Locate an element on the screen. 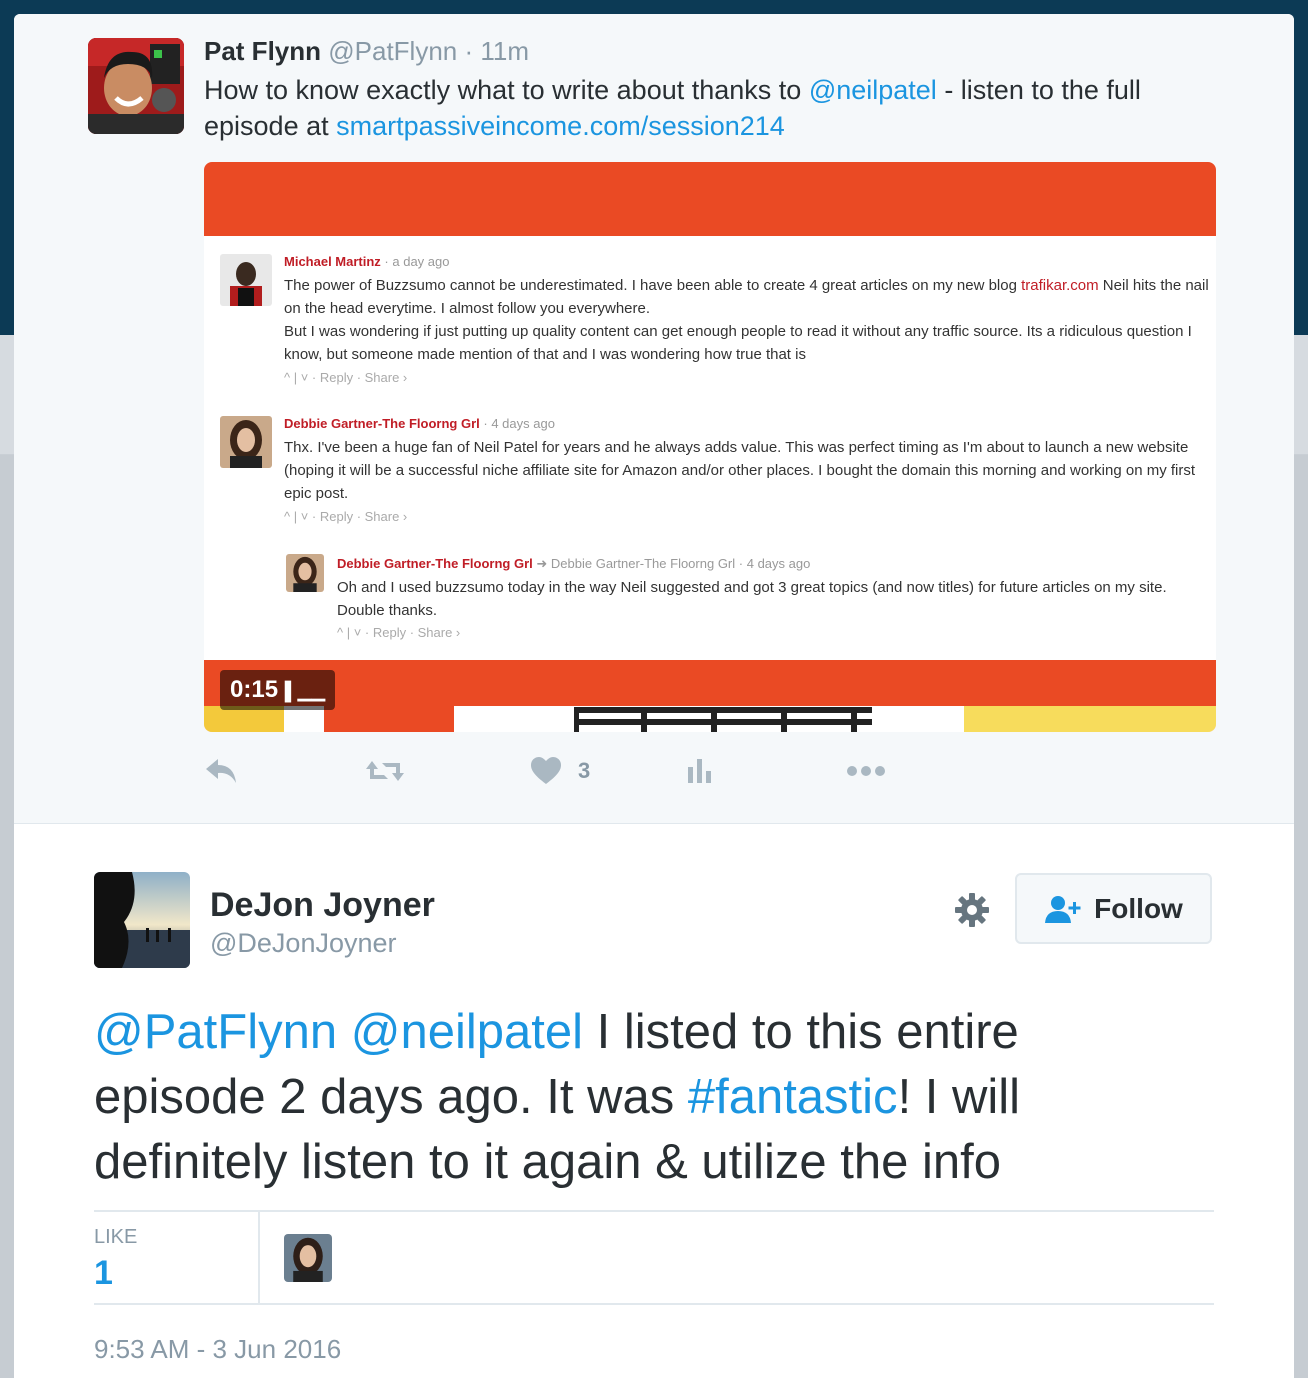 The height and width of the screenshot is (1378, 1308). tweet-timestamp: 9:53 AM - 3 Jun 2016 is located at coordinates (217, 1349).